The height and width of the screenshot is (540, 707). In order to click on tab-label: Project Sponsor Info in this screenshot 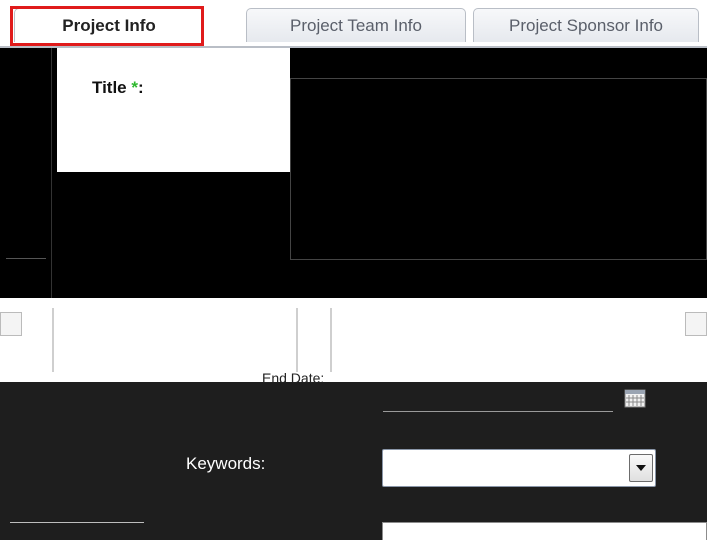, I will do `click(586, 25)`.